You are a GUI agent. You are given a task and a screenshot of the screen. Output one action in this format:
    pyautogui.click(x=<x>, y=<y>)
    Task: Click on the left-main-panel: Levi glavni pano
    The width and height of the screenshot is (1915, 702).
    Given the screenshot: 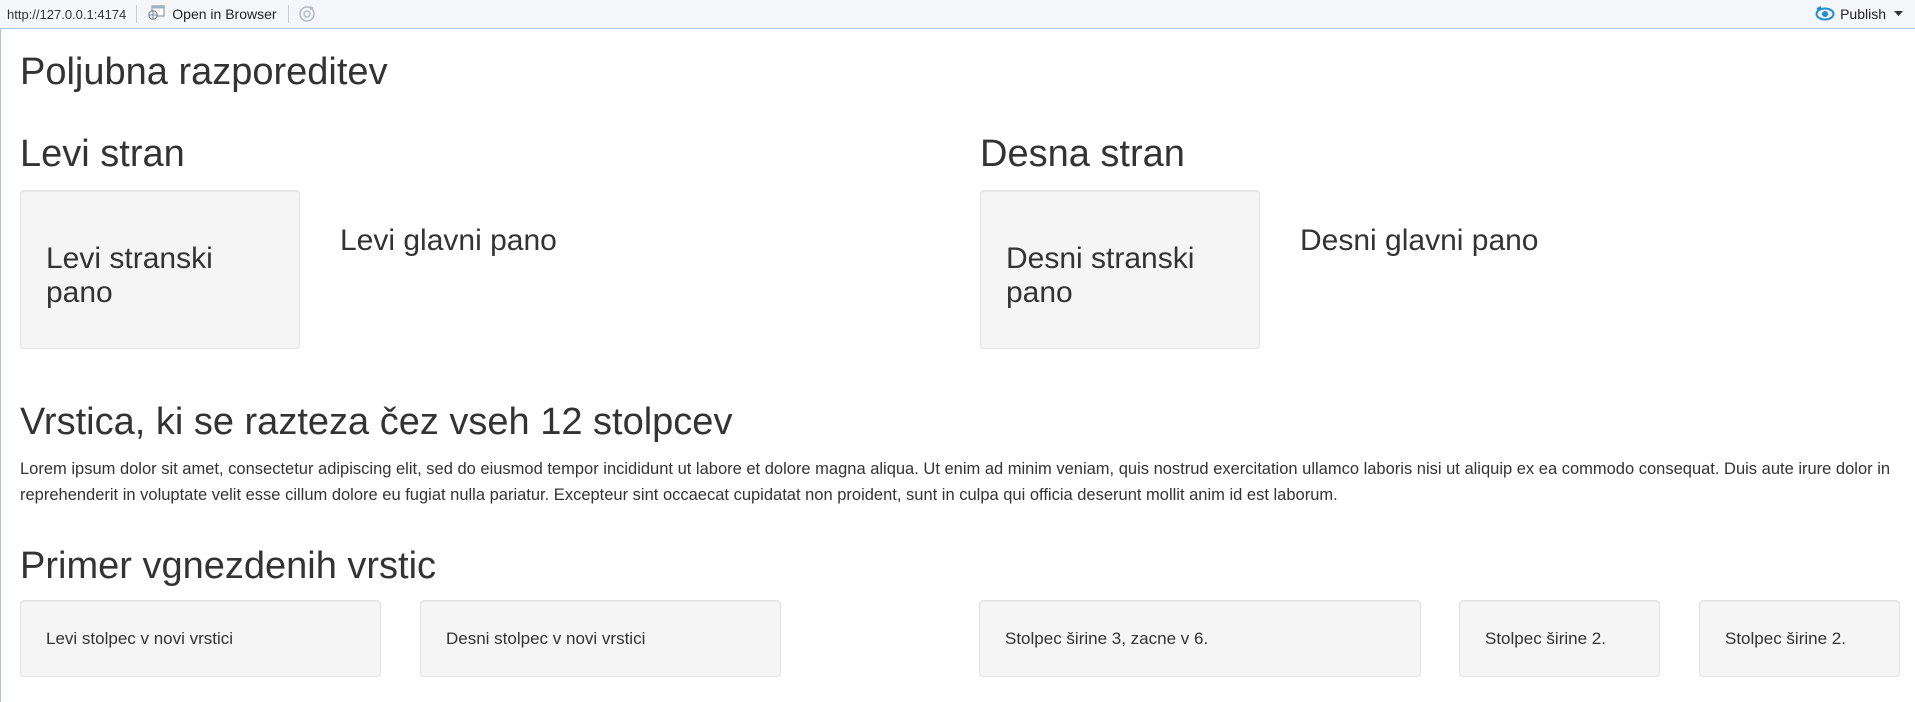 What is the action you would take?
    pyautogui.click(x=448, y=240)
    